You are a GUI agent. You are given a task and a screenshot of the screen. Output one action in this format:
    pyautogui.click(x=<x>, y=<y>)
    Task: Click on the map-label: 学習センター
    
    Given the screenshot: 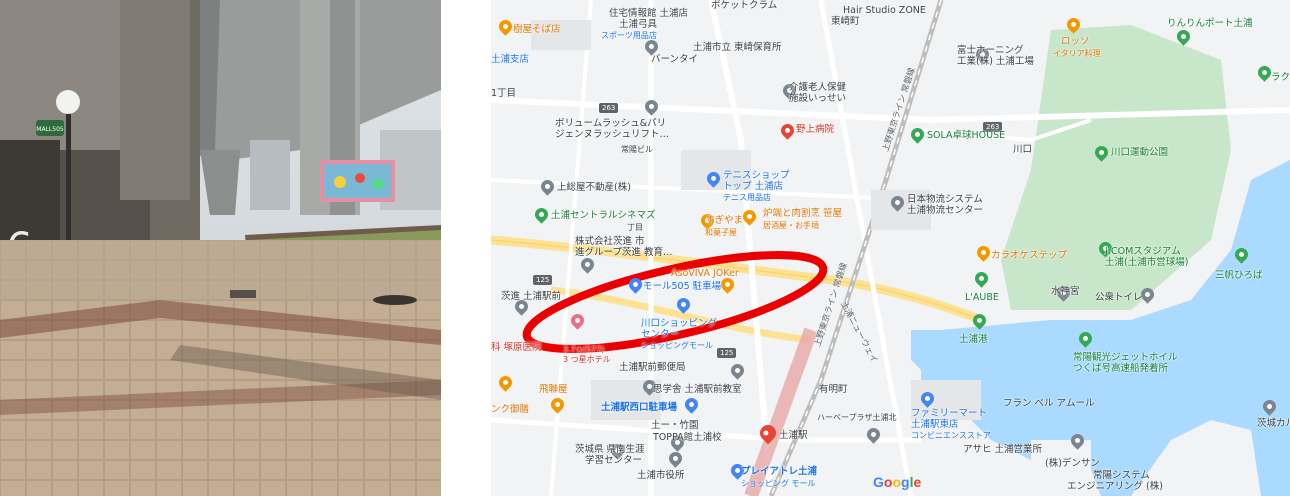 What is the action you would take?
    pyautogui.click(x=614, y=460)
    